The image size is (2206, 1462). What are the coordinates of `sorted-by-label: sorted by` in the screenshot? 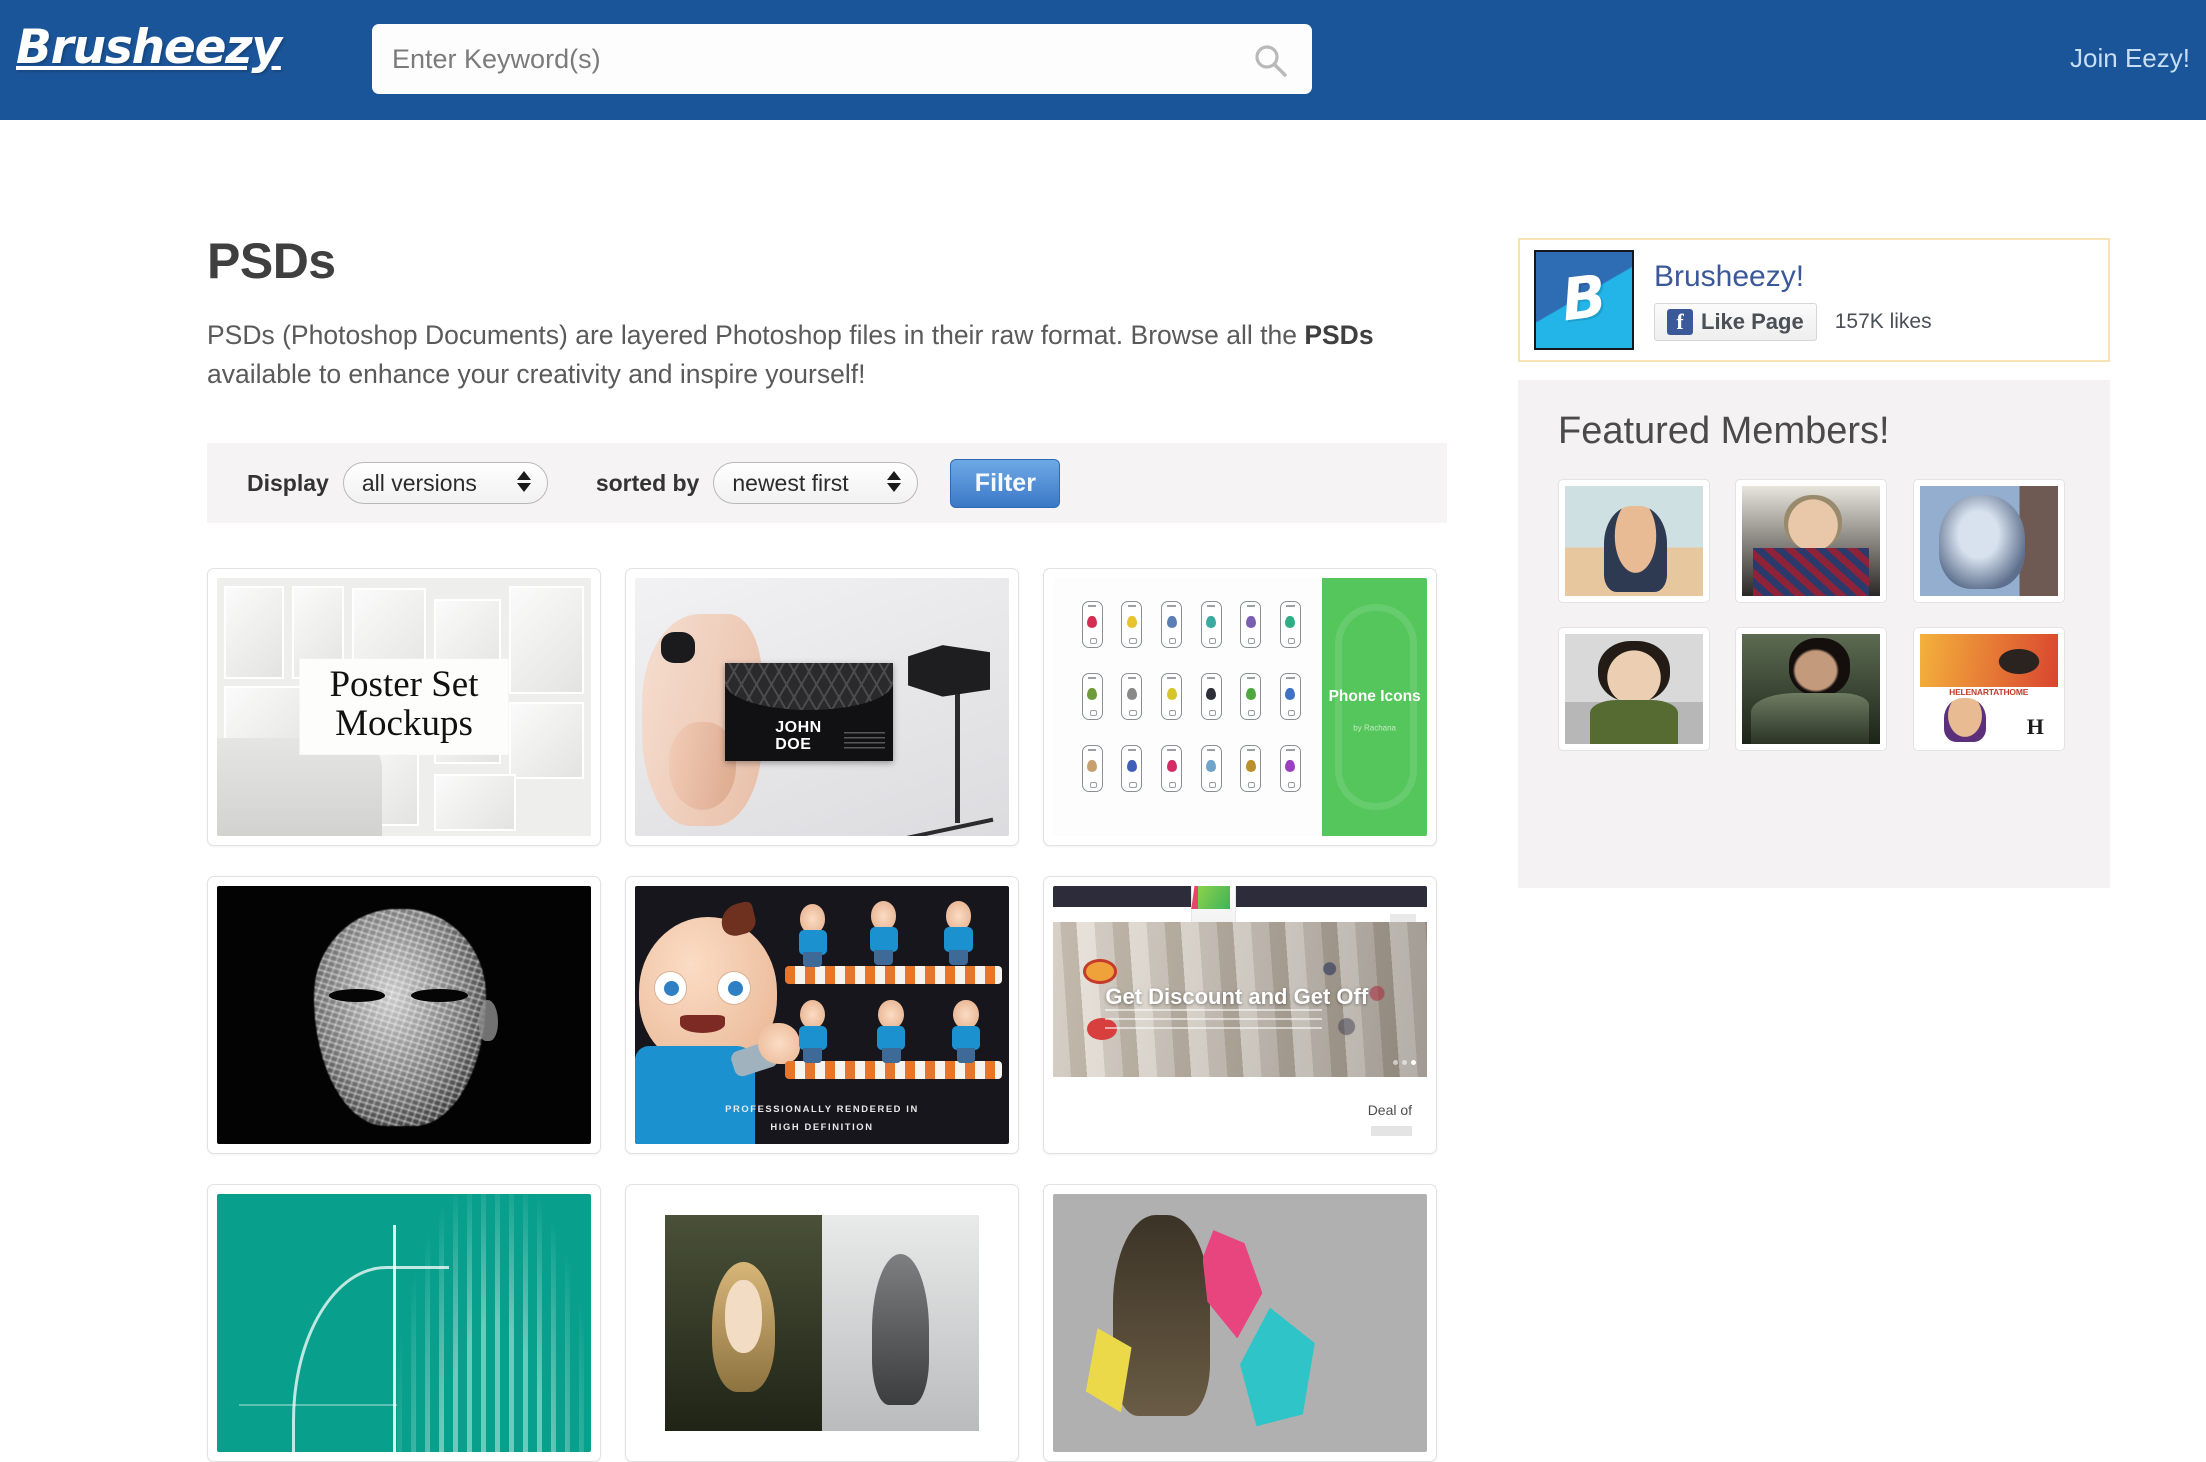 It's located at (647, 482).